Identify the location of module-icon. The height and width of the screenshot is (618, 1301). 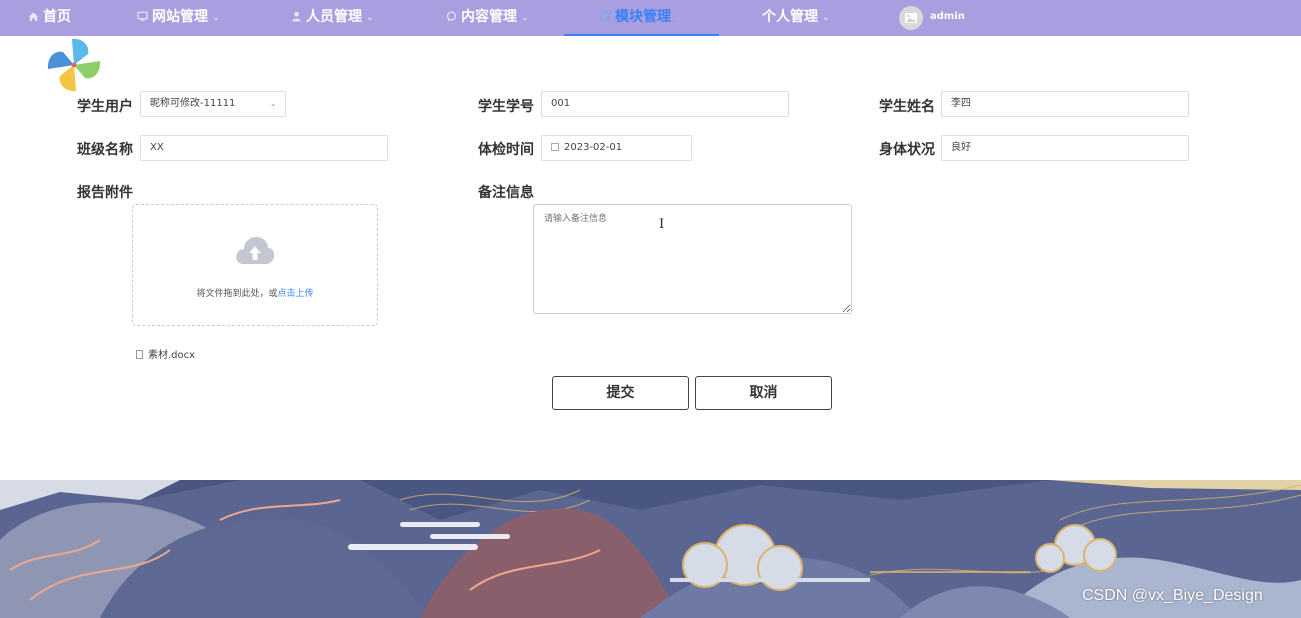
(605, 16).